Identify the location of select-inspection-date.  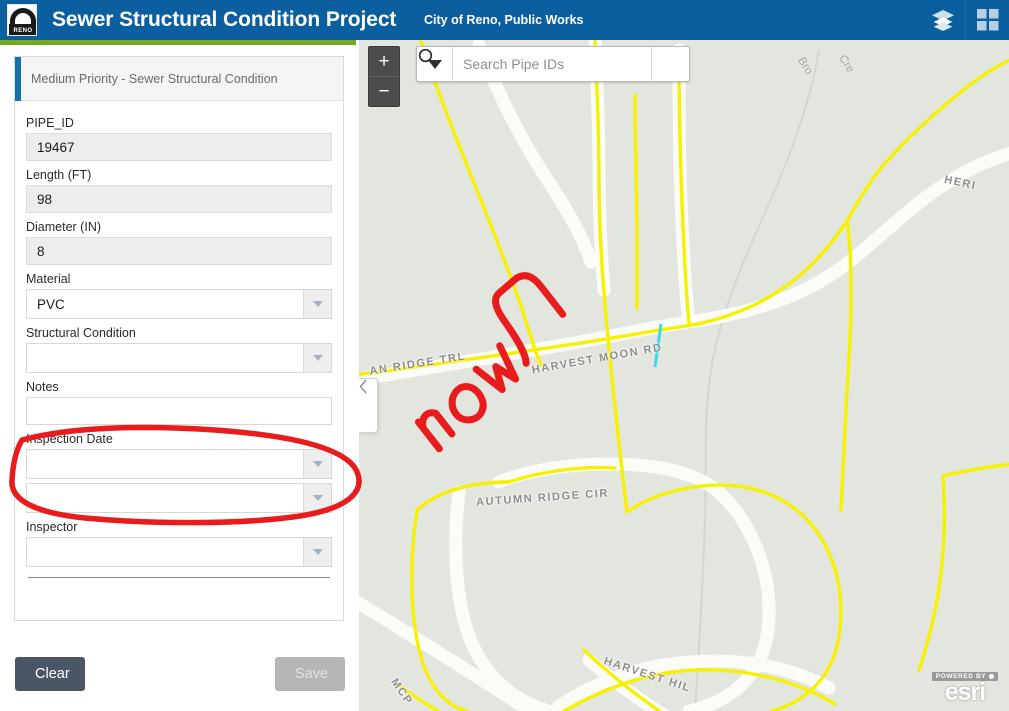
(179, 464).